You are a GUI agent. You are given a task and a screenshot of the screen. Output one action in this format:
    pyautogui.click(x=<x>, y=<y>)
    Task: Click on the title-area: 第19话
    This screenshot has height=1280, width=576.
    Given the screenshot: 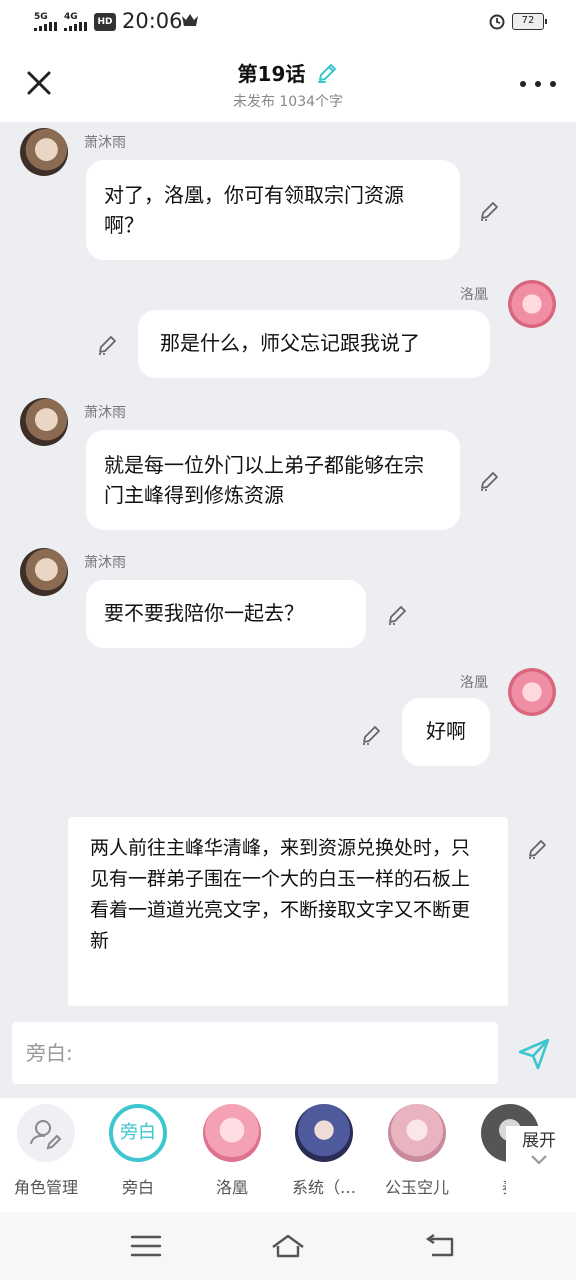 What is the action you would take?
    pyautogui.click(x=288, y=72)
    